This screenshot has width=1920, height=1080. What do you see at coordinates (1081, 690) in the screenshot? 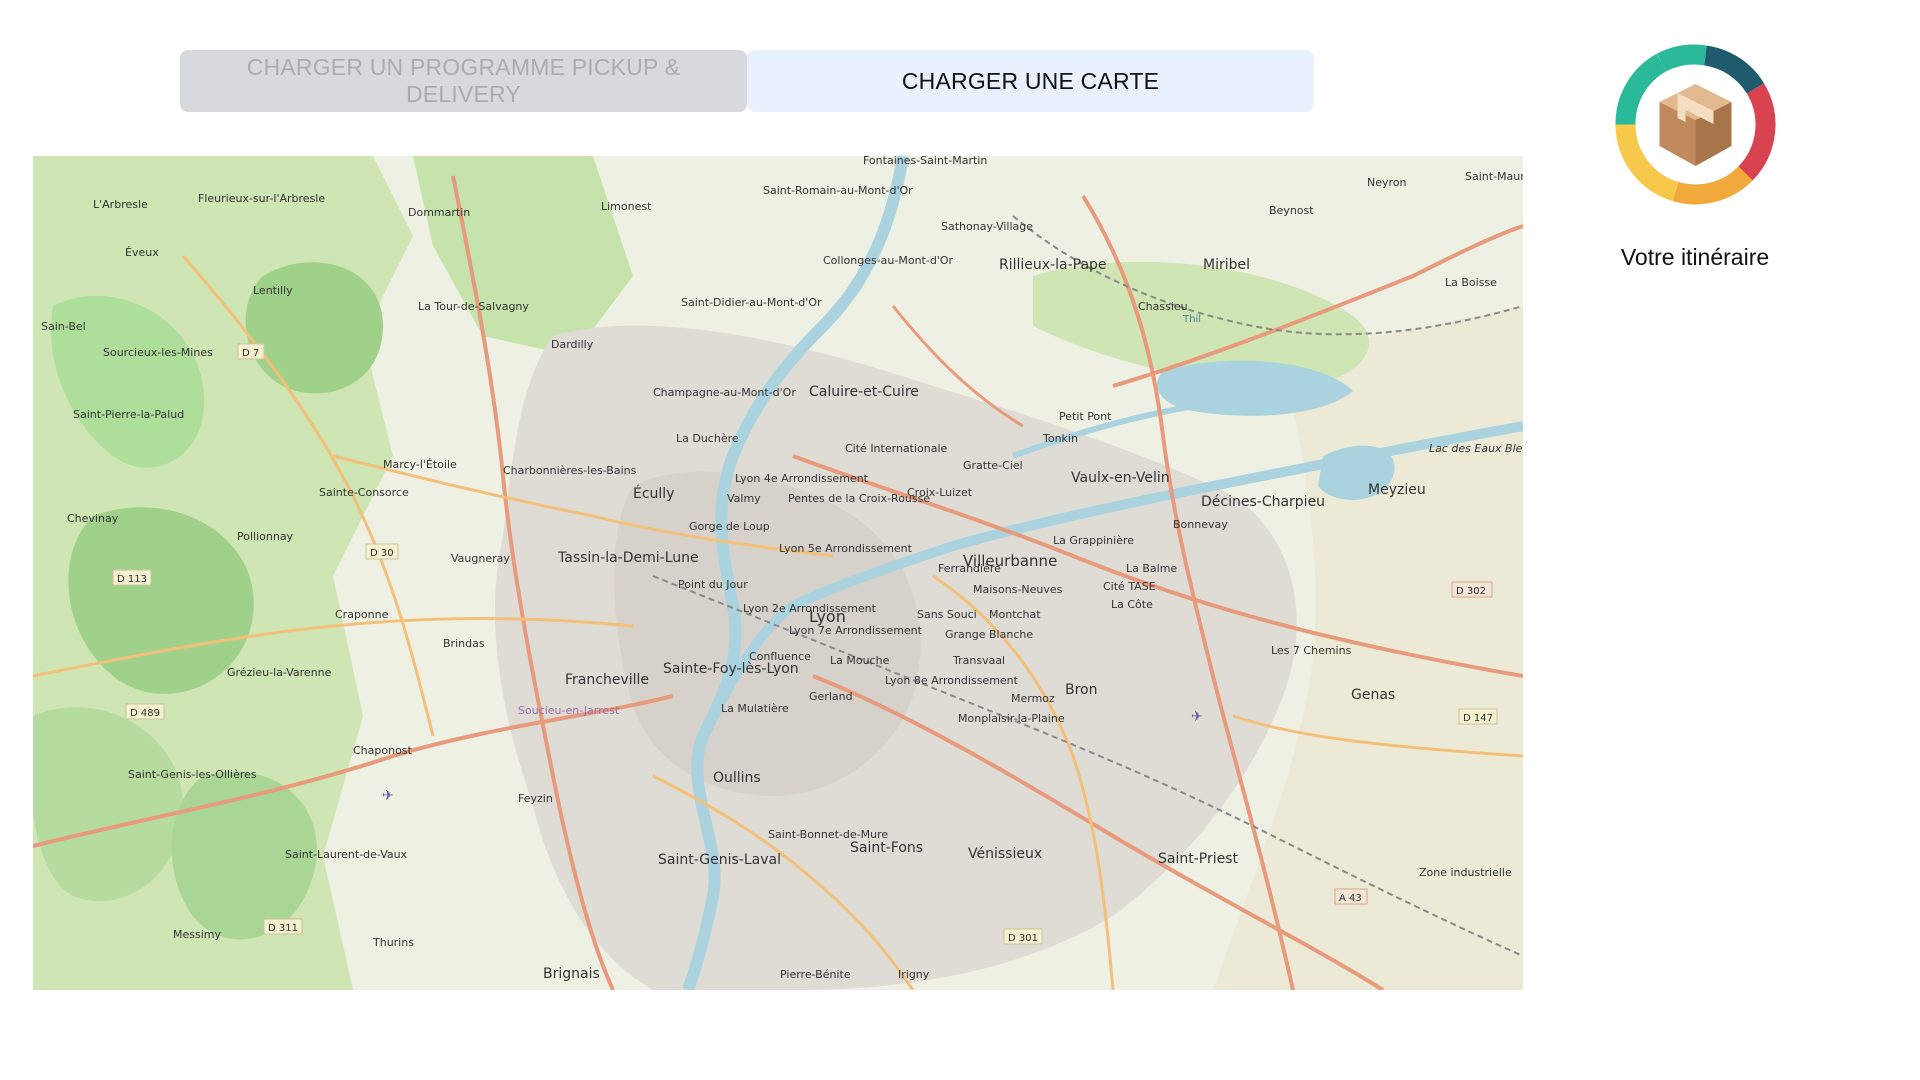
I see `map-label-bron: Bron` at bounding box center [1081, 690].